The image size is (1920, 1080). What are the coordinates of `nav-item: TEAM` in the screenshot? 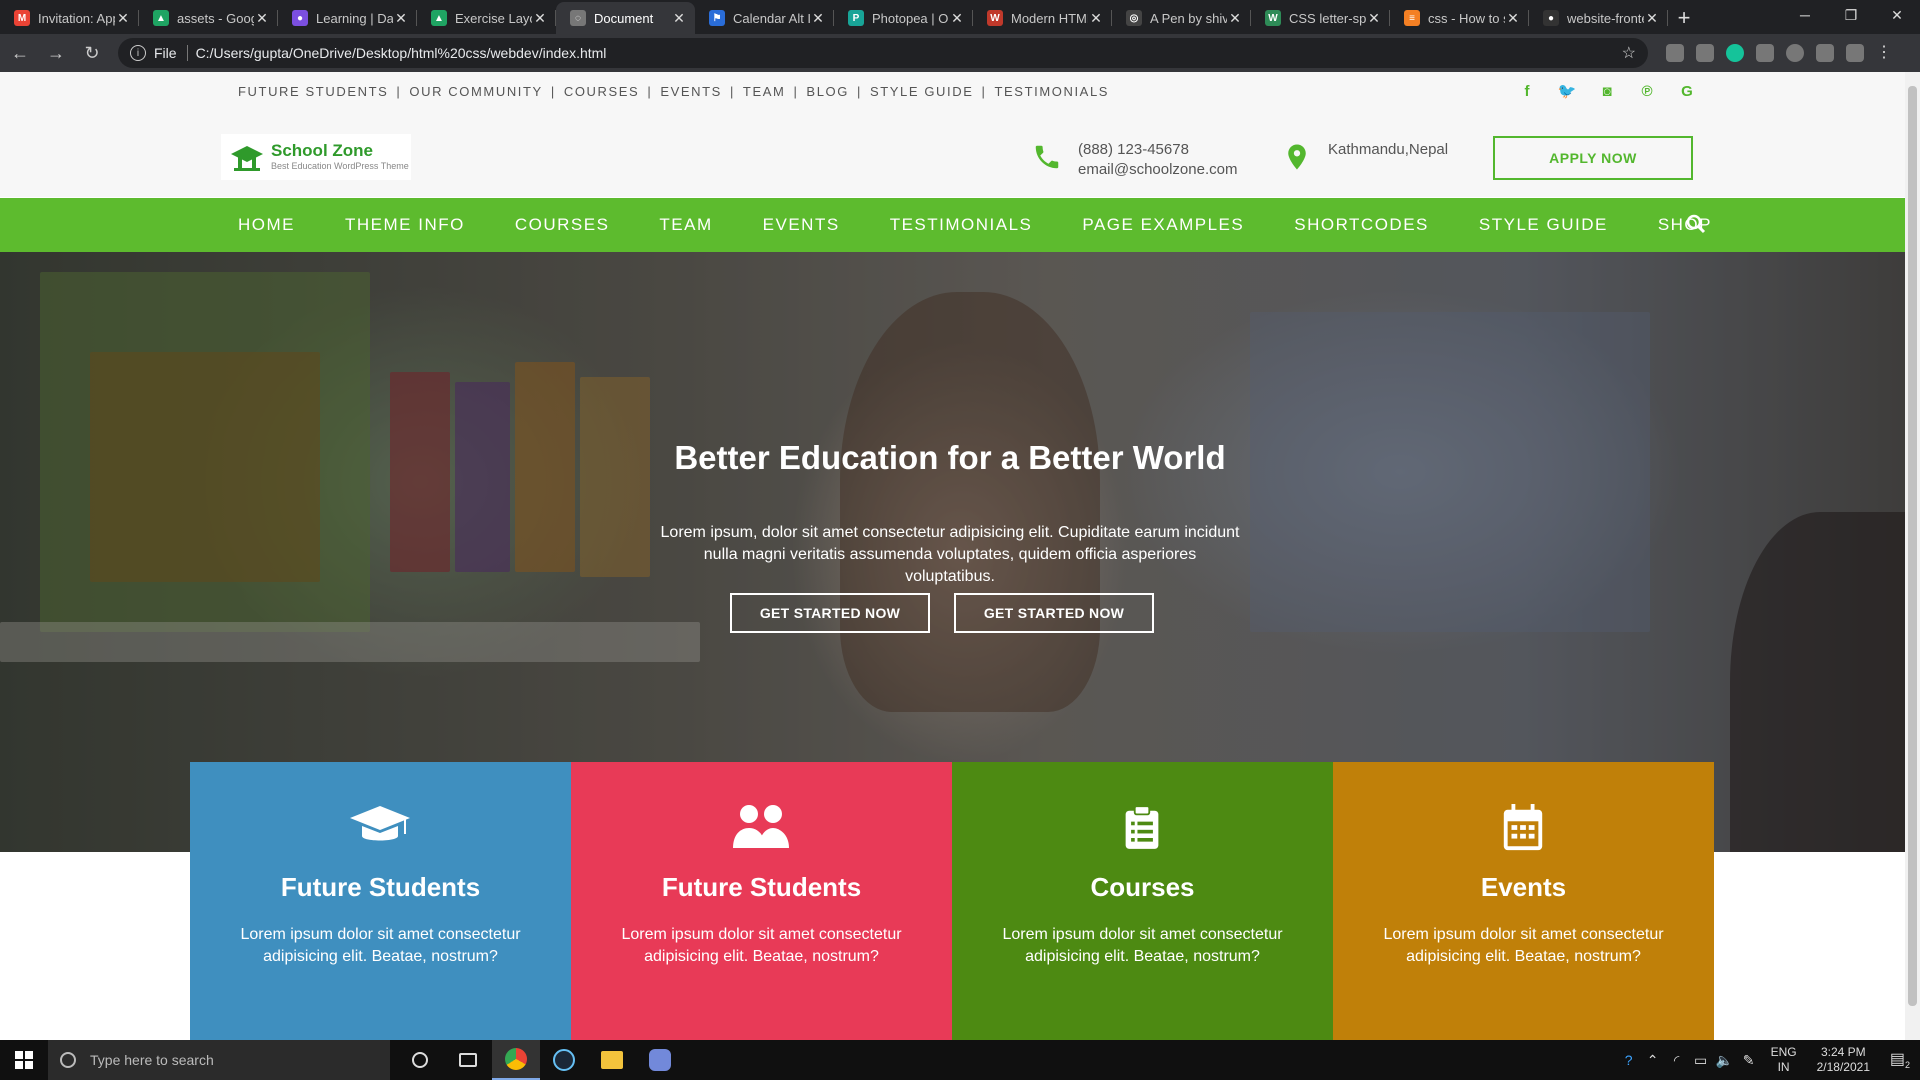 It's located at (685, 225).